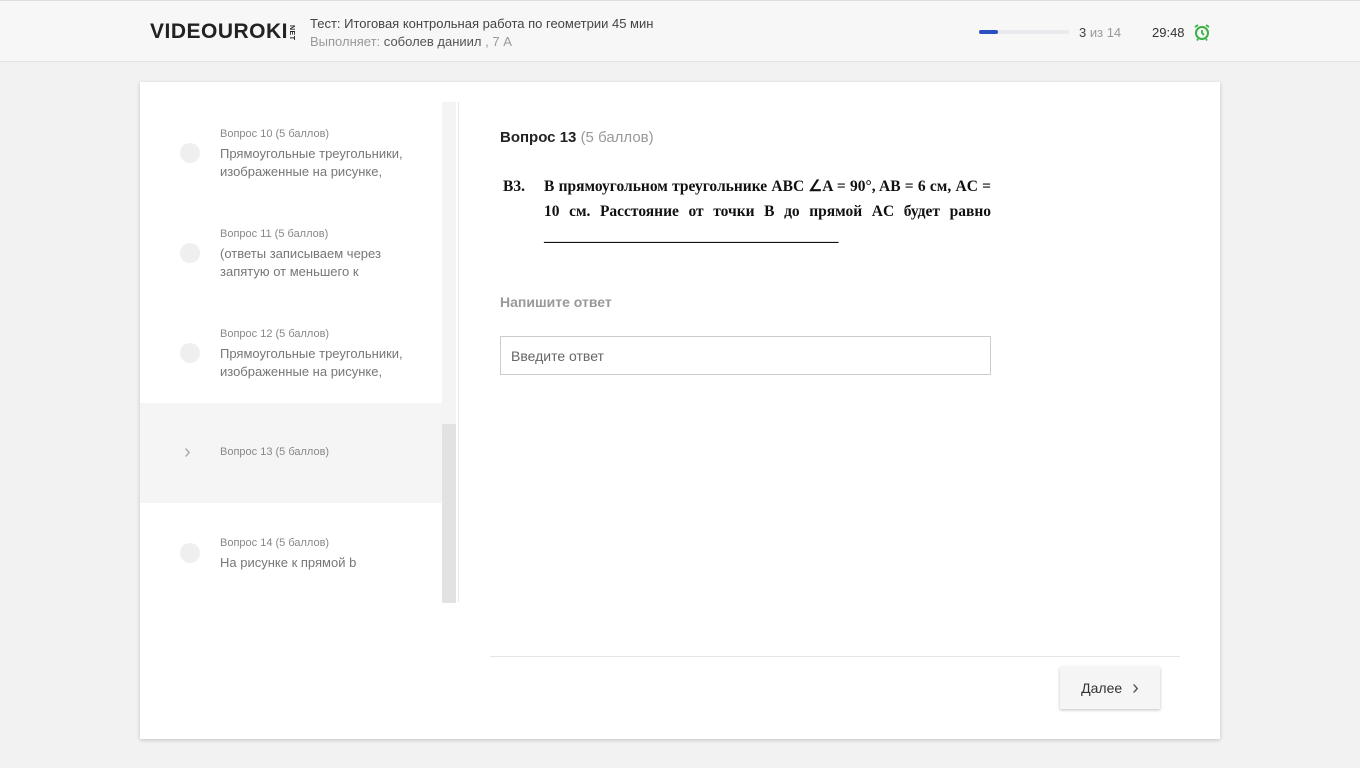 The height and width of the screenshot is (768, 1360). I want to click on timer: 29:48, so click(1168, 32).